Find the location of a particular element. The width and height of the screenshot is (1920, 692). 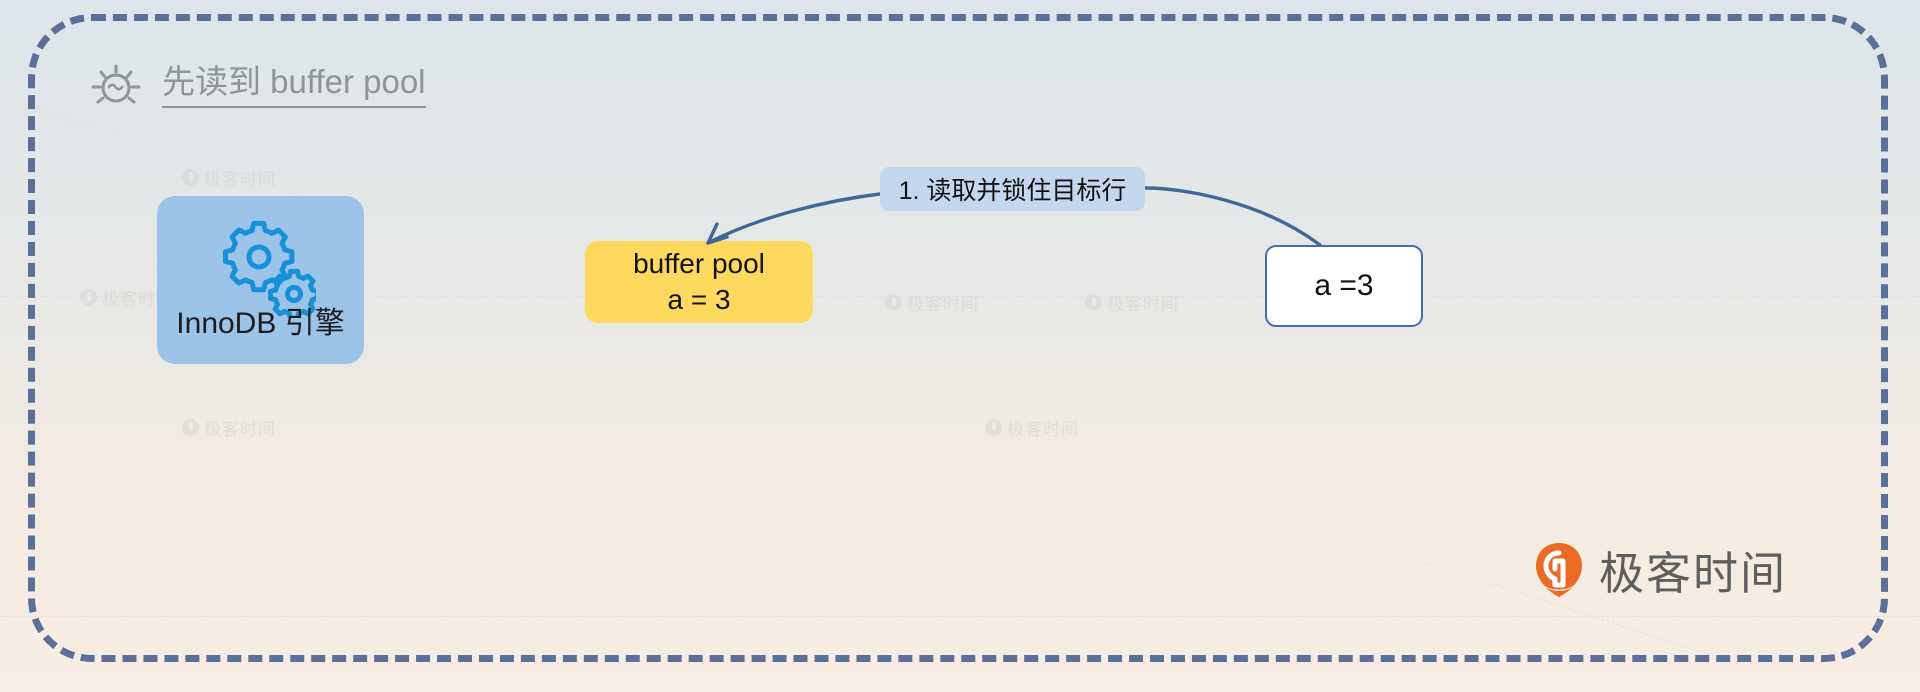

brand-name: 极客时间 is located at coordinates (1693, 573).